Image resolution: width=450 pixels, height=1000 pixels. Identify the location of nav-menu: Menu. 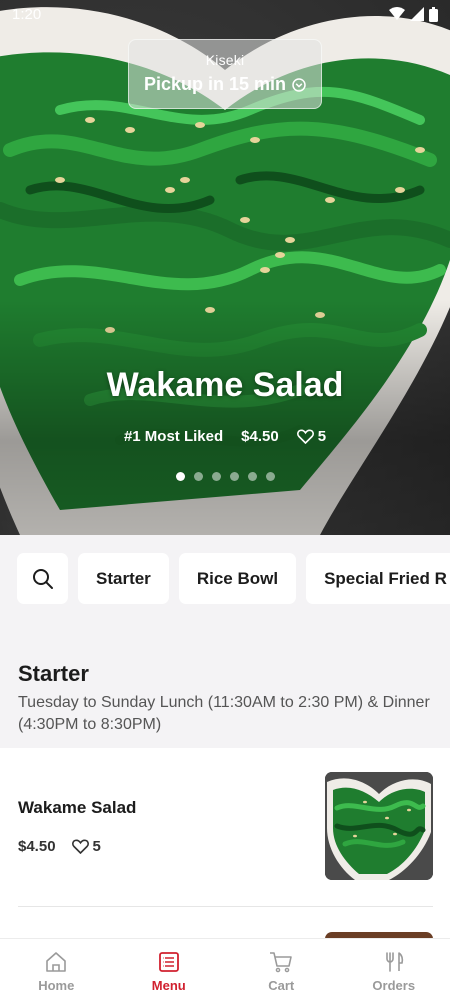
(169, 969).